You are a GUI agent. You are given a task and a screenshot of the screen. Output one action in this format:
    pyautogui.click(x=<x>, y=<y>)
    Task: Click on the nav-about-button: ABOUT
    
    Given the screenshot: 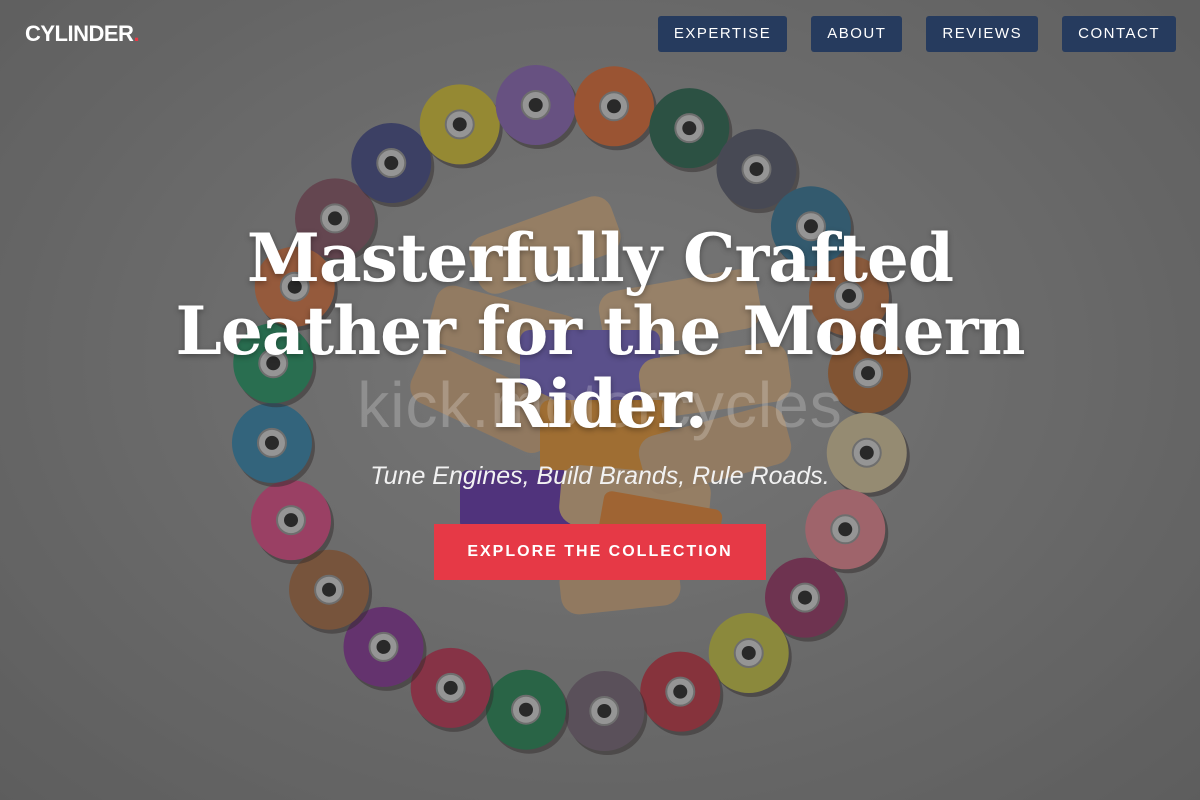 What is the action you would take?
    pyautogui.click(x=857, y=34)
    